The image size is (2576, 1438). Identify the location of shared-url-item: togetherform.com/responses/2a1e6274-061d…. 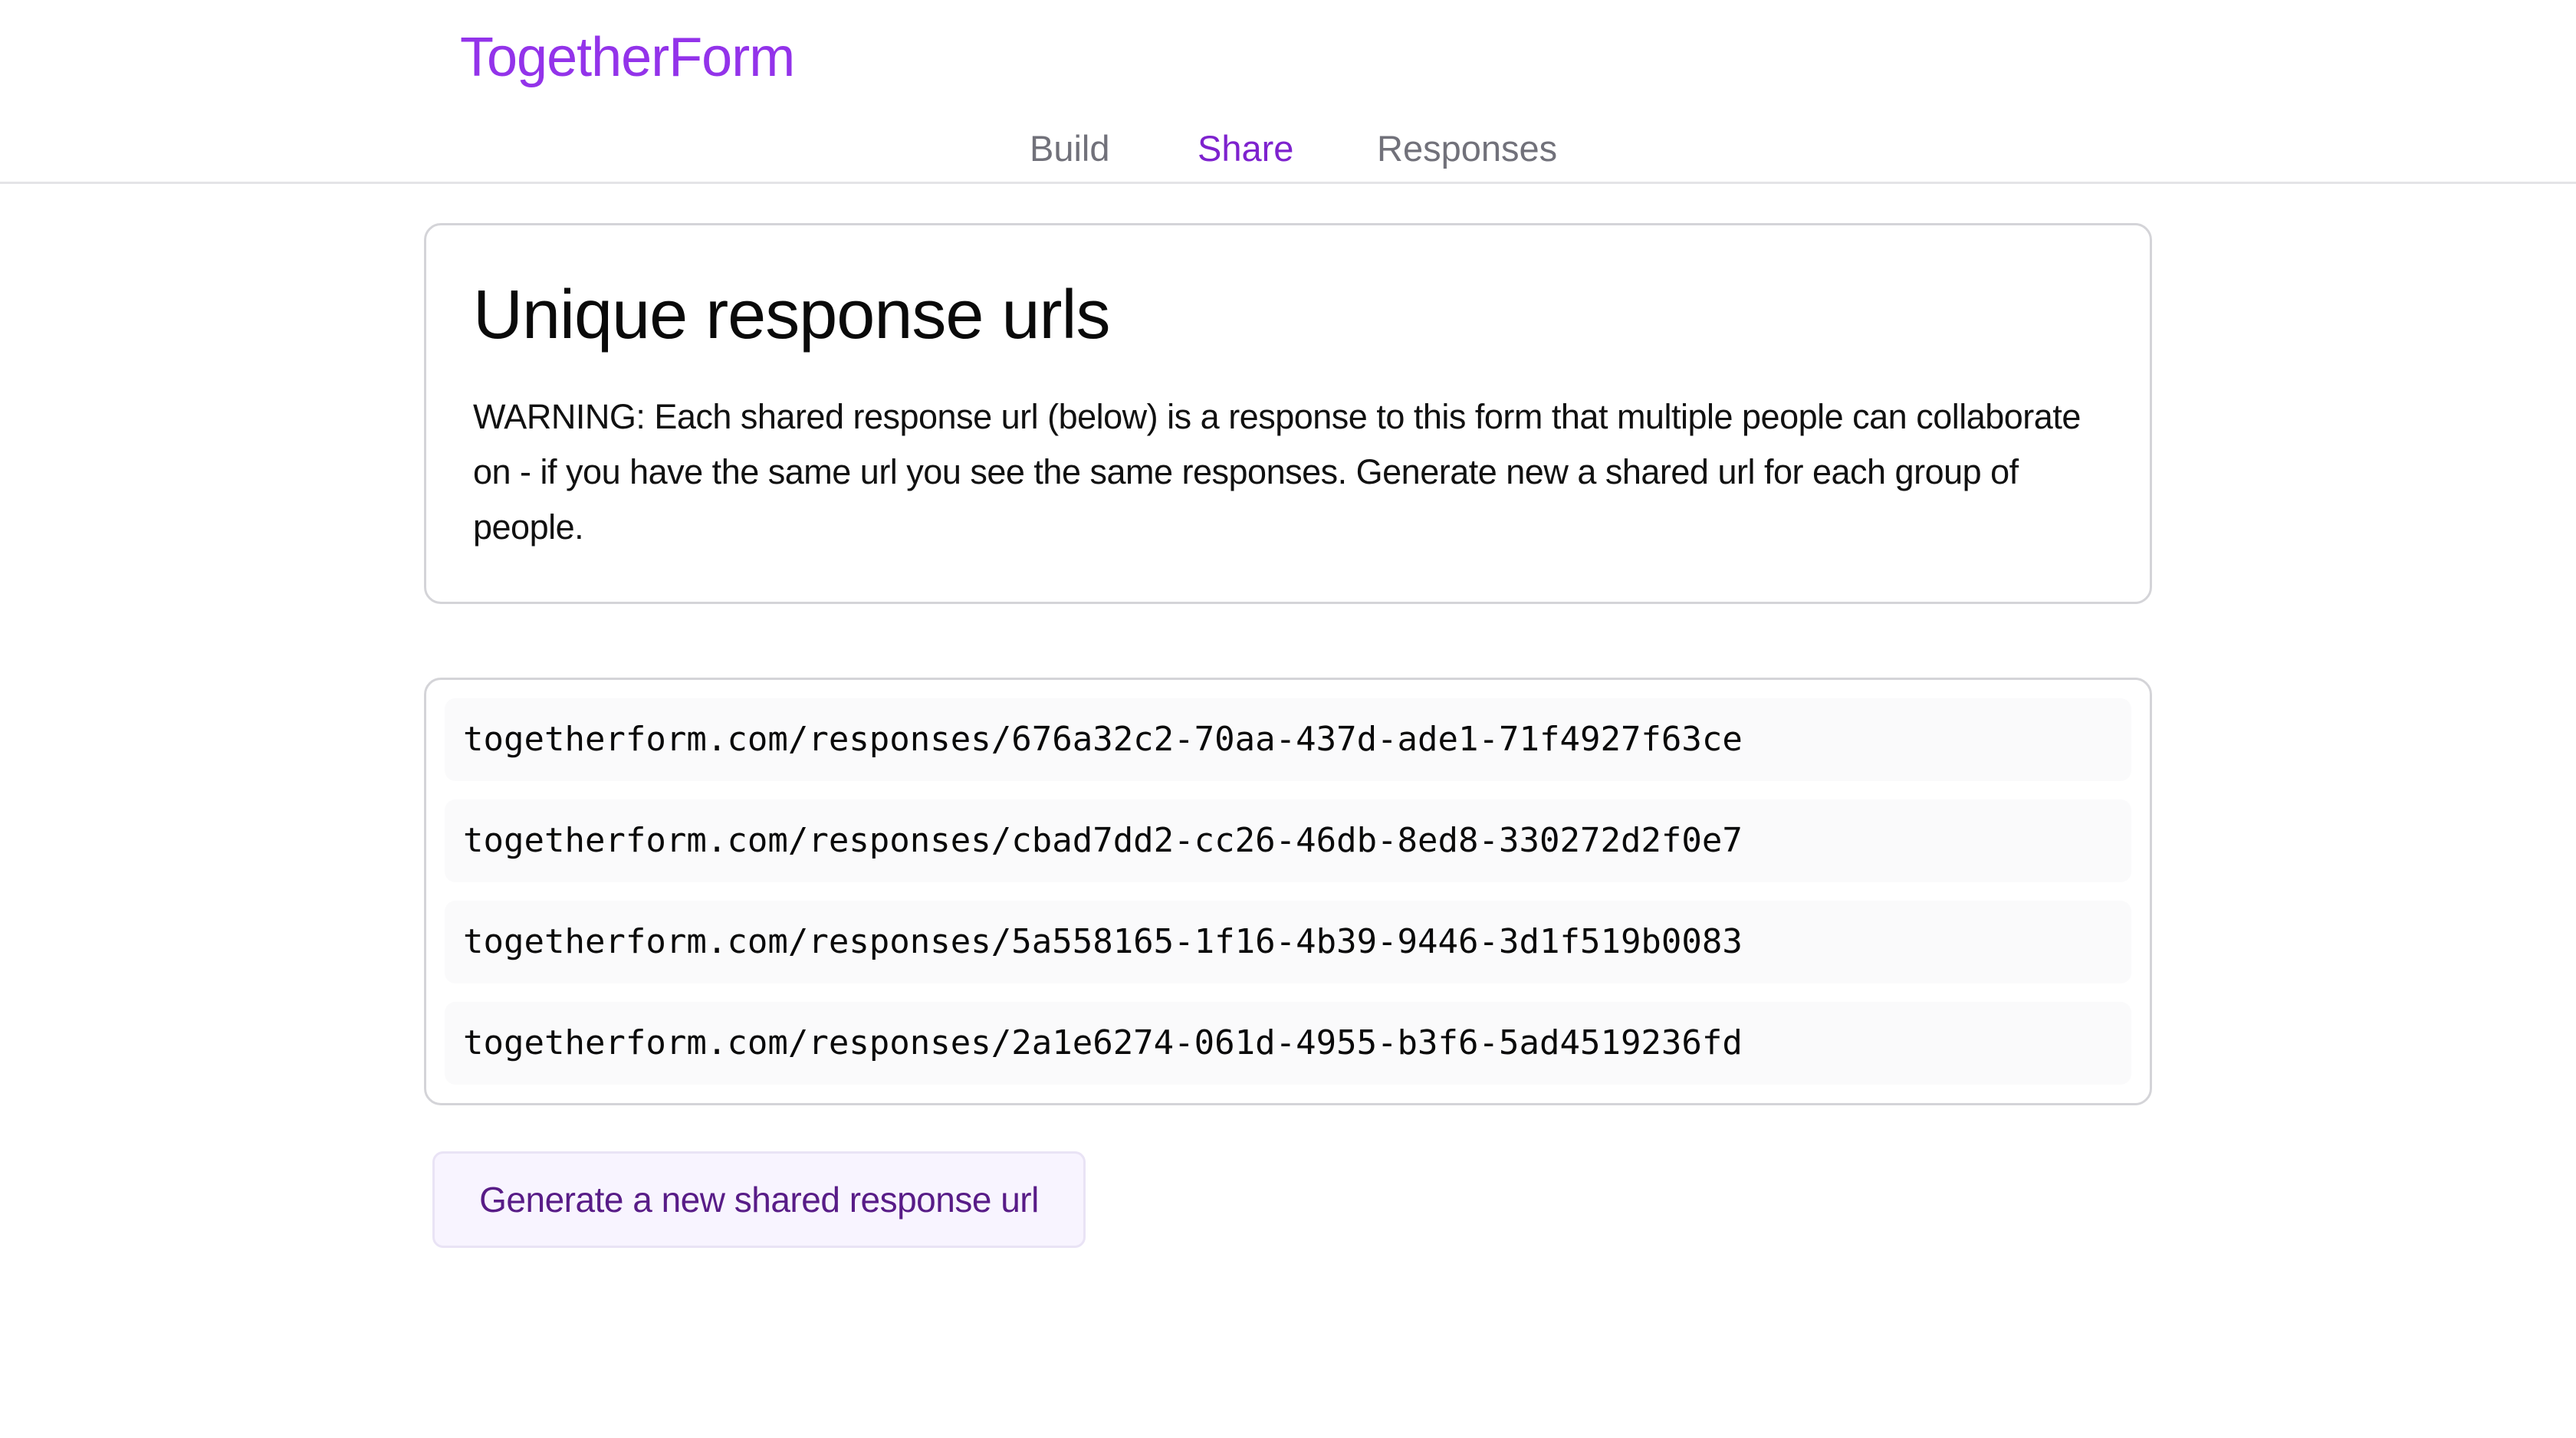
(1288, 1043).